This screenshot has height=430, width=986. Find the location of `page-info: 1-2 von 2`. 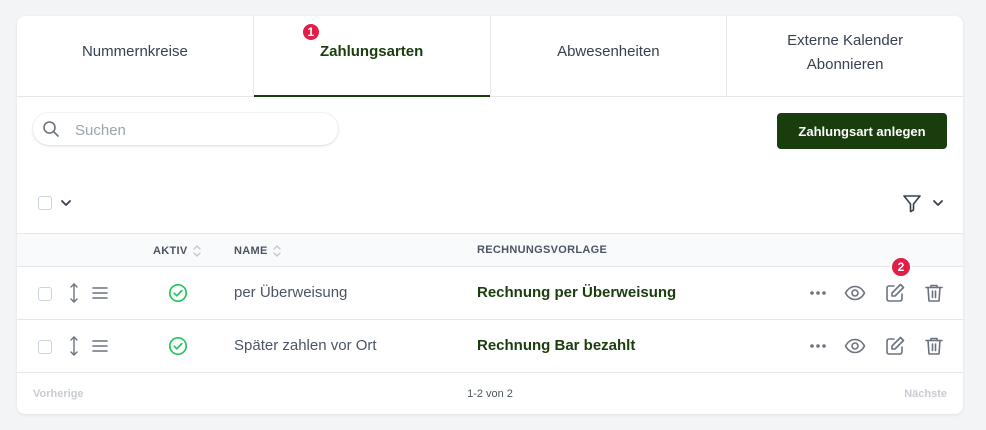

page-info: 1-2 von 2 is located at coordinates (490, 394).